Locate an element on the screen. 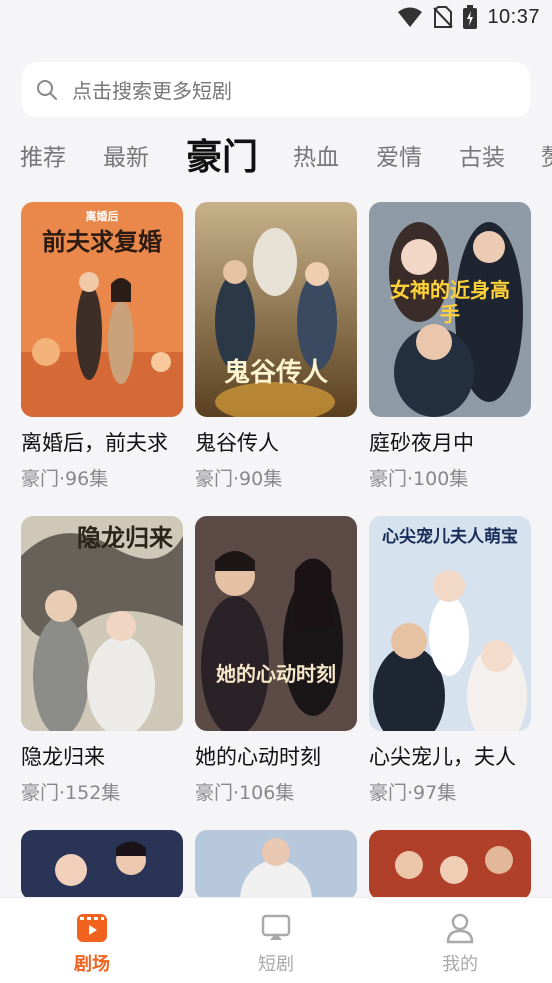 The height and width of the screenshot is (983, 552). short-drama-icon is located at coordinates (276, 927).